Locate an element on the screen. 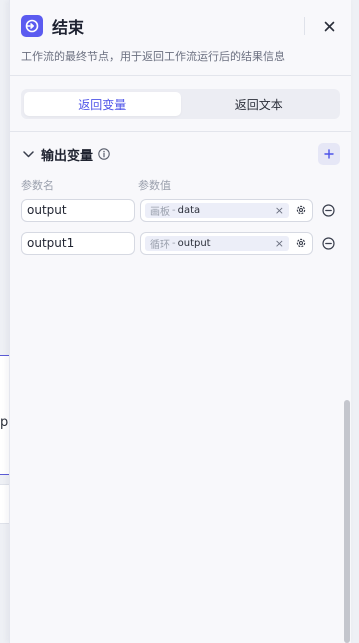 The width and height of the screenshot is (359, 643). plus-icon is located at coordinates (329, 154).